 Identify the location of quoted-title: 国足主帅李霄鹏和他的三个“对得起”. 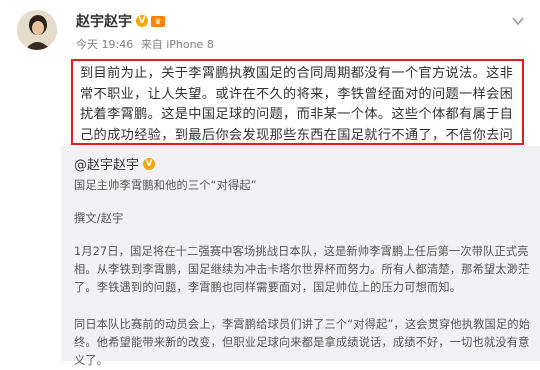
(165, 185).